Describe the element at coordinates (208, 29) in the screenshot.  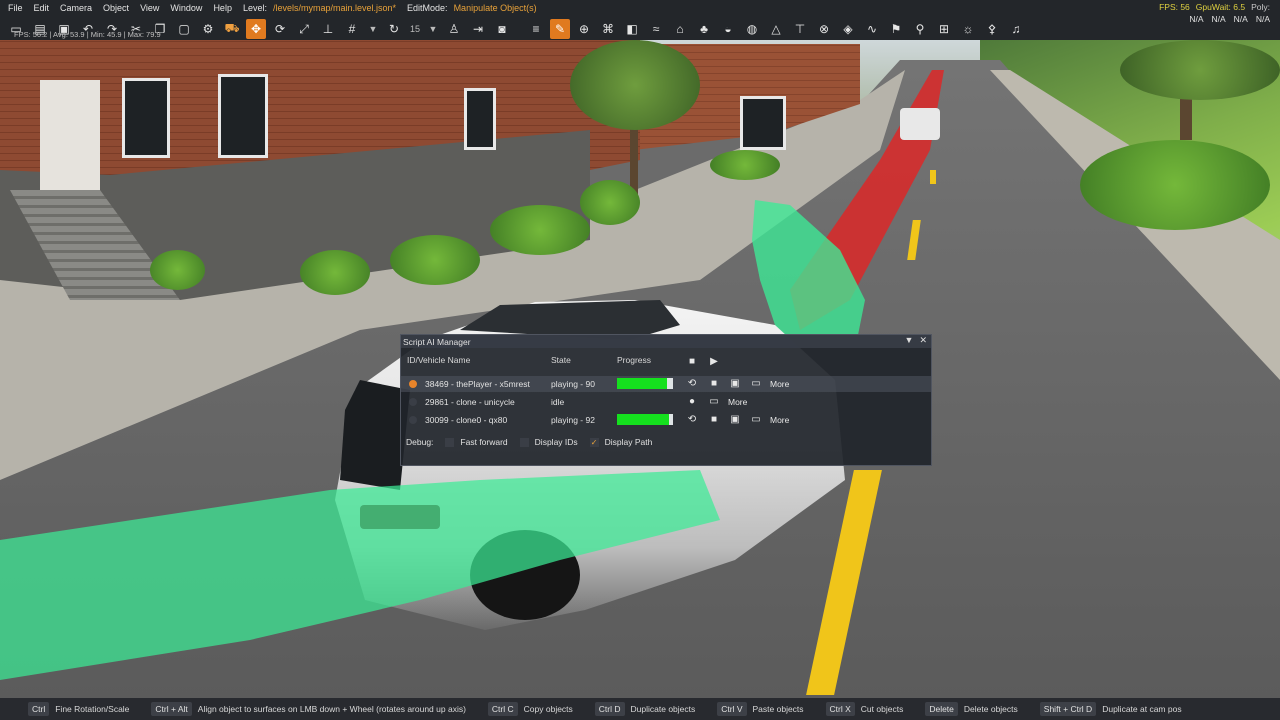
I see `gear-icon: ⚙` at that location.